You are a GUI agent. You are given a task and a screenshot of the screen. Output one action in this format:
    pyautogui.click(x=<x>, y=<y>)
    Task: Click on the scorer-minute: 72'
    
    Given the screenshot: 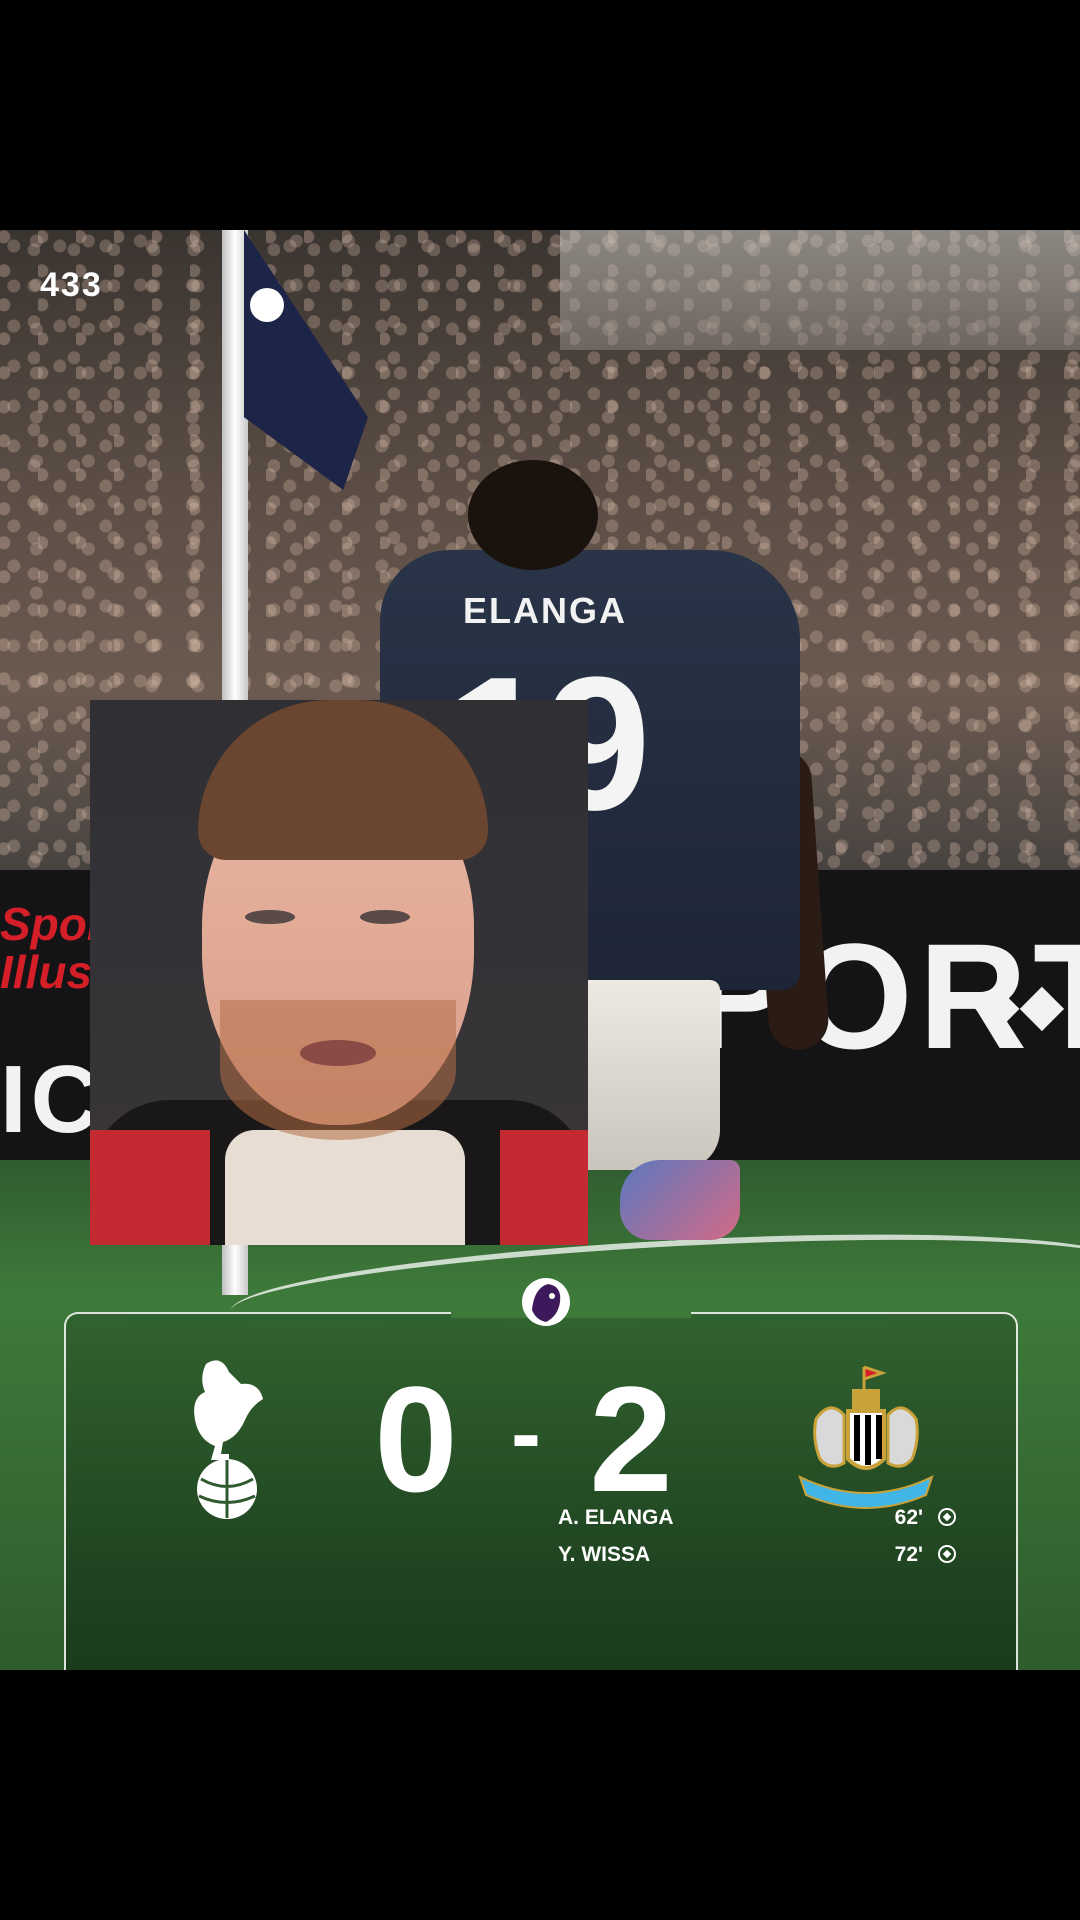 What is the action you would take?
    pyautogui.click(x=908, y=1554)
    